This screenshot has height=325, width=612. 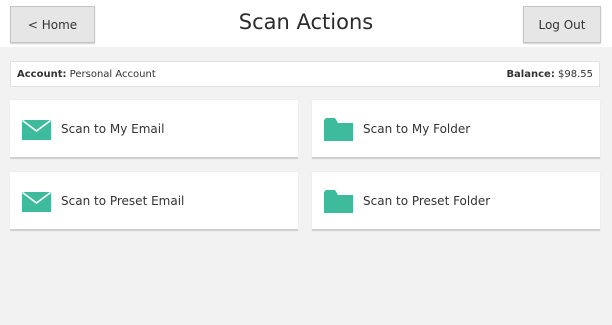 I want to click on scan-to-preset-email-button: Scan to Preset Email, so click(x=154, y=201).